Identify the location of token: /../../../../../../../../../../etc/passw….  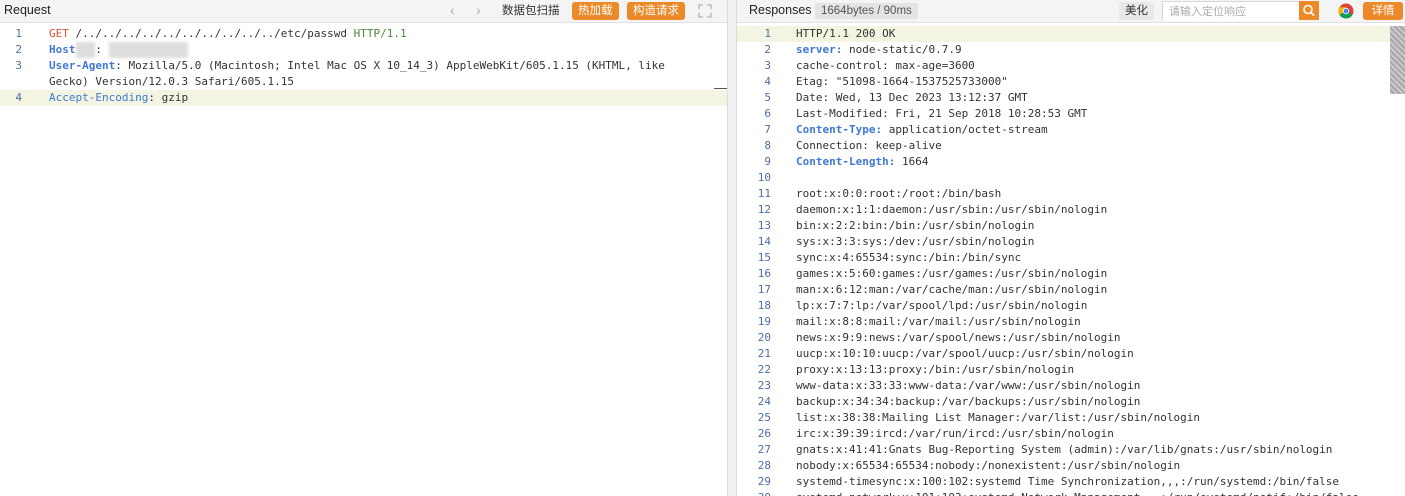
(211, 33).